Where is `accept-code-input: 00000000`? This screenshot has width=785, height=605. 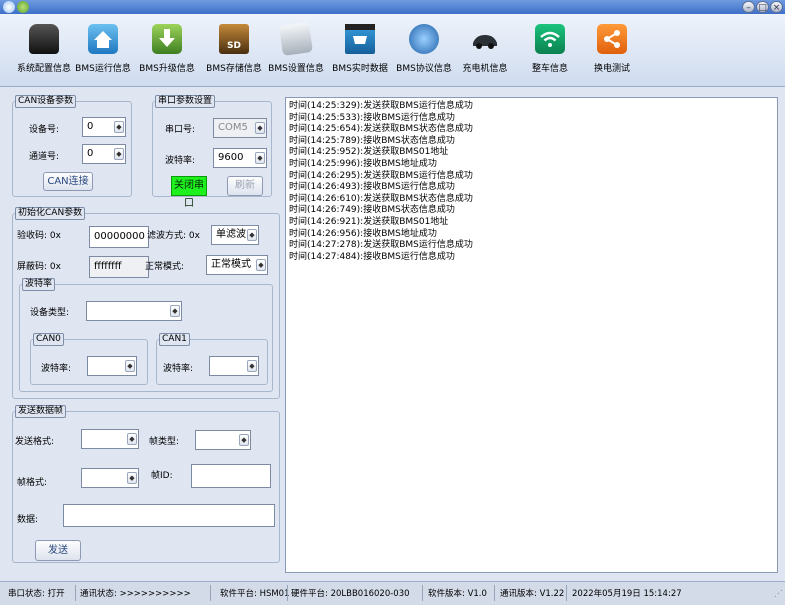
accept-code-input: 00000000 is located at coordinates (119, 237).